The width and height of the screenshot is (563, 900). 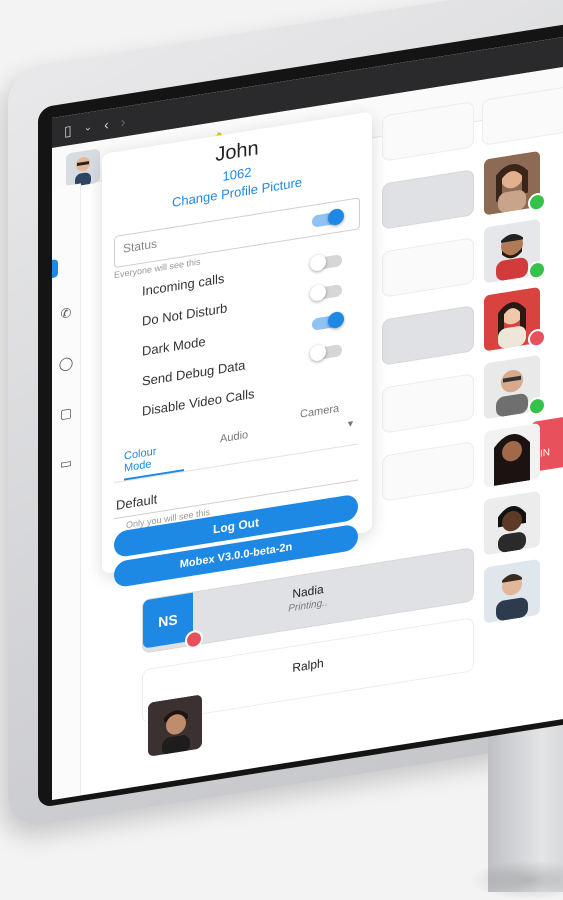 What do you see at coordinates (123, 121) in the screenshot?
I see `forward-icon: ›` at bounding box center [123, 121].